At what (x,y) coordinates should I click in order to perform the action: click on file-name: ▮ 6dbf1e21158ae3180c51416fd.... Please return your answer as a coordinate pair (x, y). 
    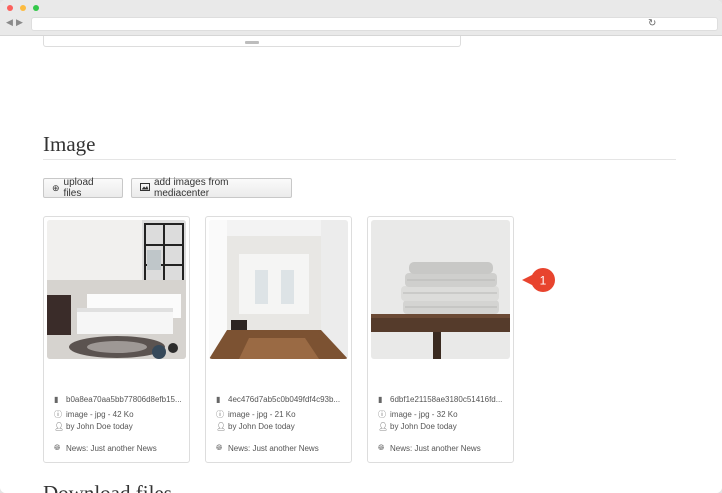
    Looking at the image, I should click on (440, 399).